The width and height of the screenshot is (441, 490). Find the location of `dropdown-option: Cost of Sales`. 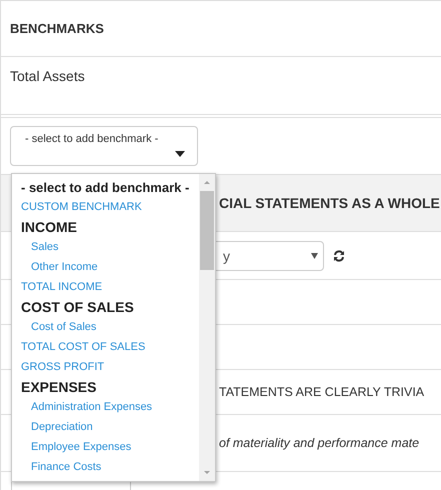

dropdown-option: Cost of Sales is located at coordinates (105, 327).